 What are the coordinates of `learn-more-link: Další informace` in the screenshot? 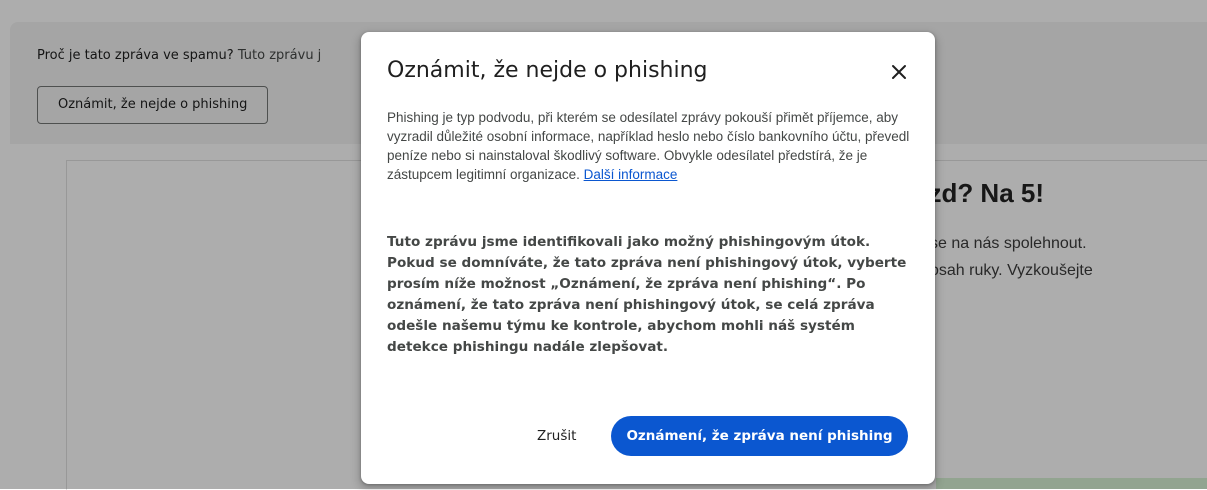 It's located at (631, 174).